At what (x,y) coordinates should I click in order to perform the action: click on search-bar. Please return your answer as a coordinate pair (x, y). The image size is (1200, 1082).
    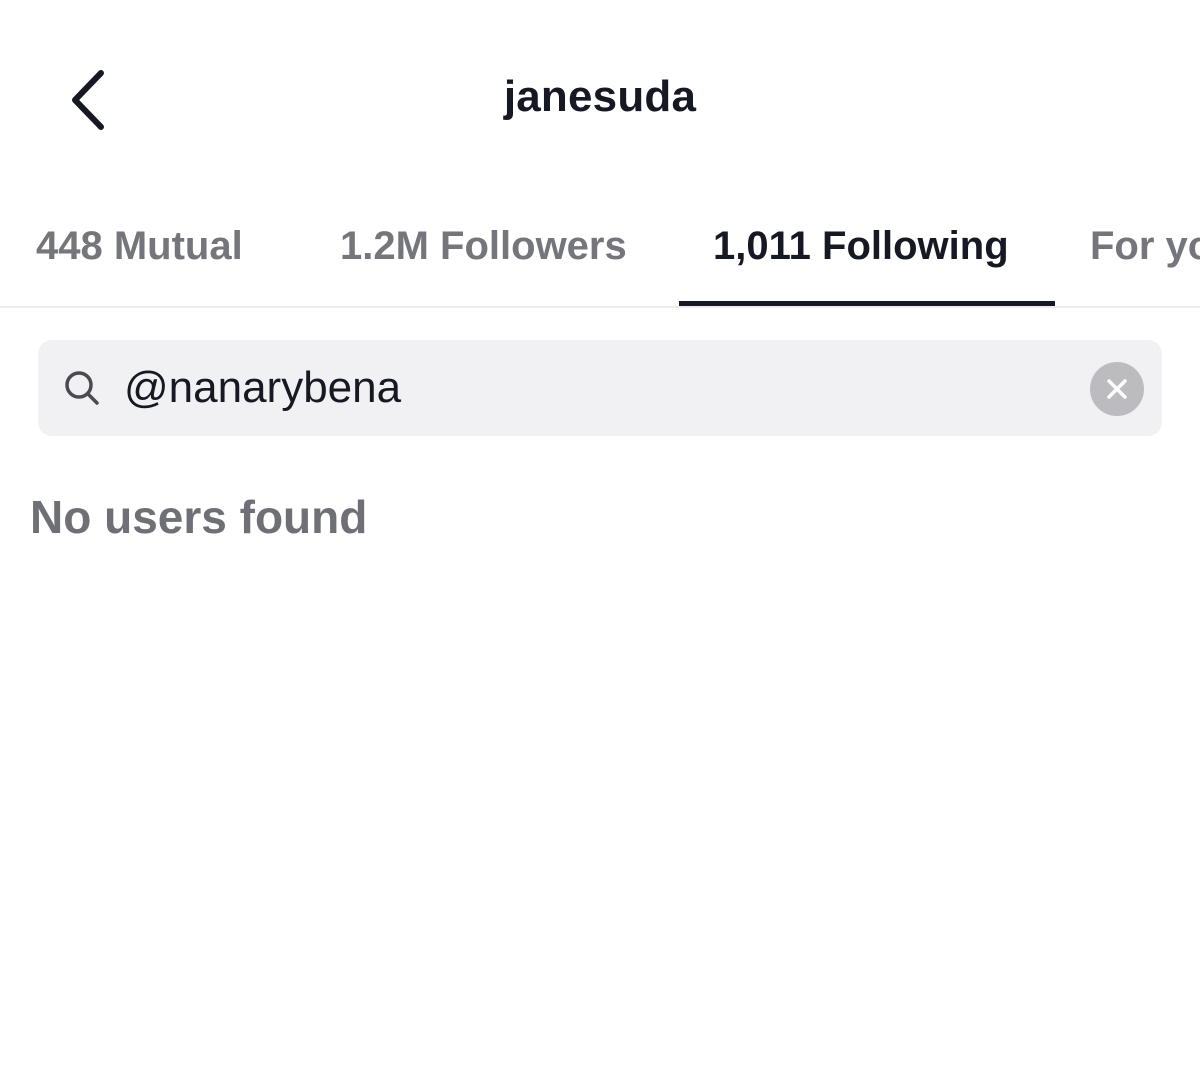
    Looking at the image, I should click on (600, 388).